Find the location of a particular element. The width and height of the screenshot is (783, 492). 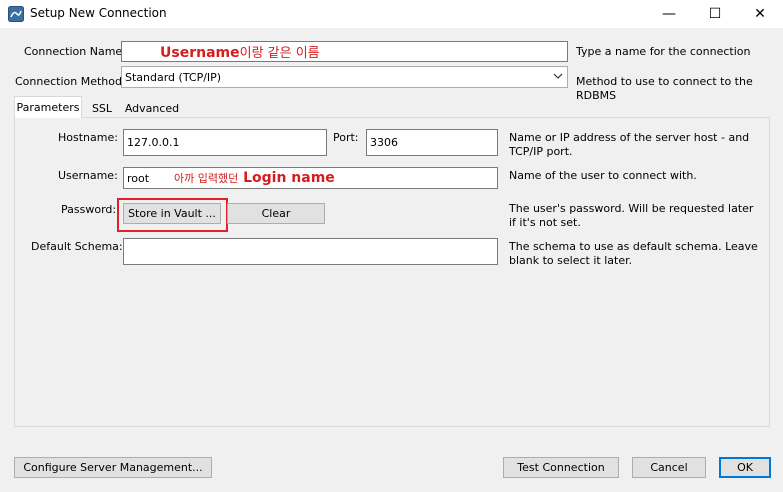

annotation-login-korean: 아까 입력했던 is located at coordinates (206, 178).